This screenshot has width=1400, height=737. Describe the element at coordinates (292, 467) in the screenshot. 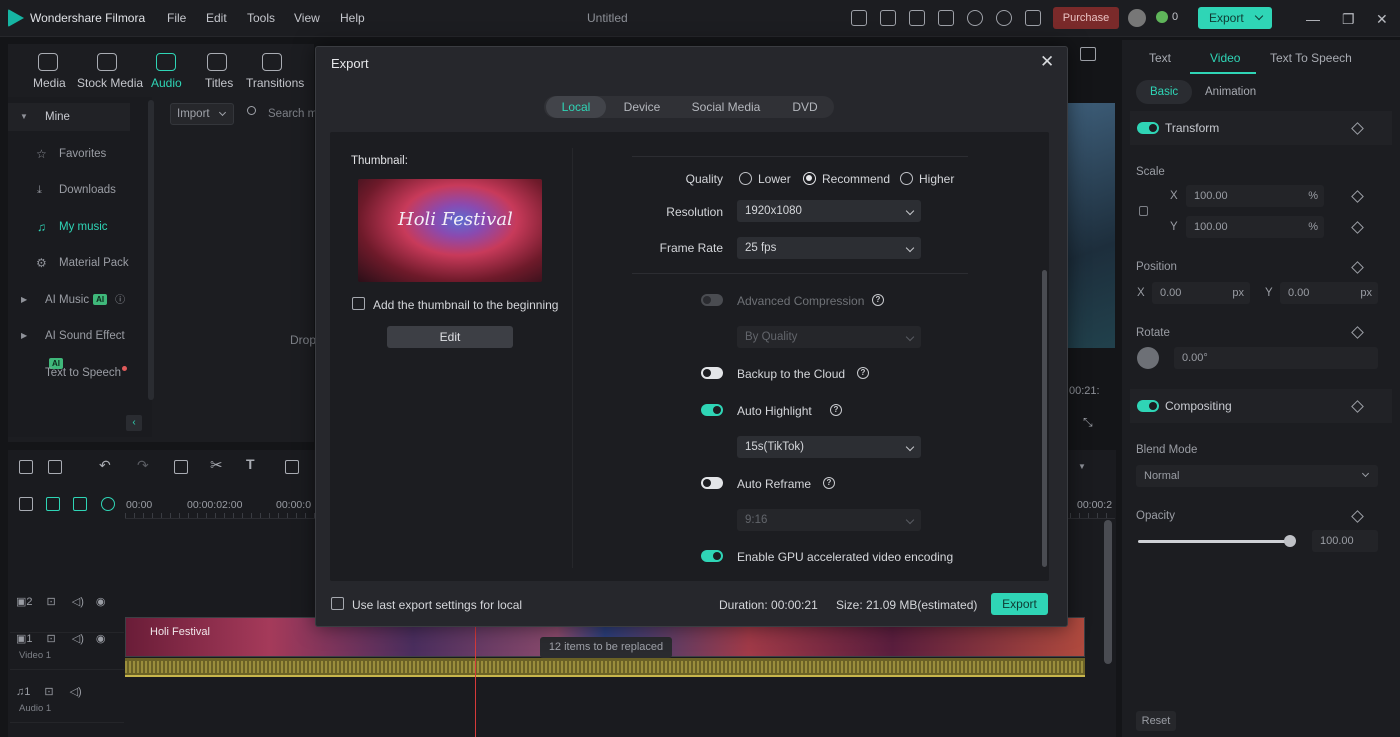

I see `crop-icon` at that location.